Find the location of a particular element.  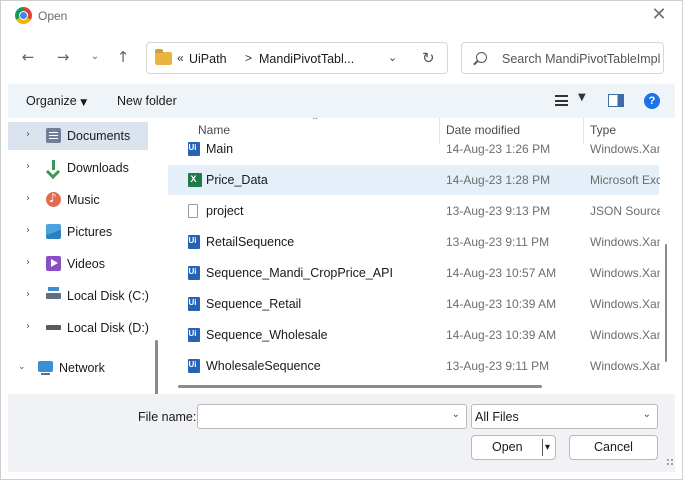

sidebar-item-label: Local Disk (C:) is located at coordinates (108, 296).